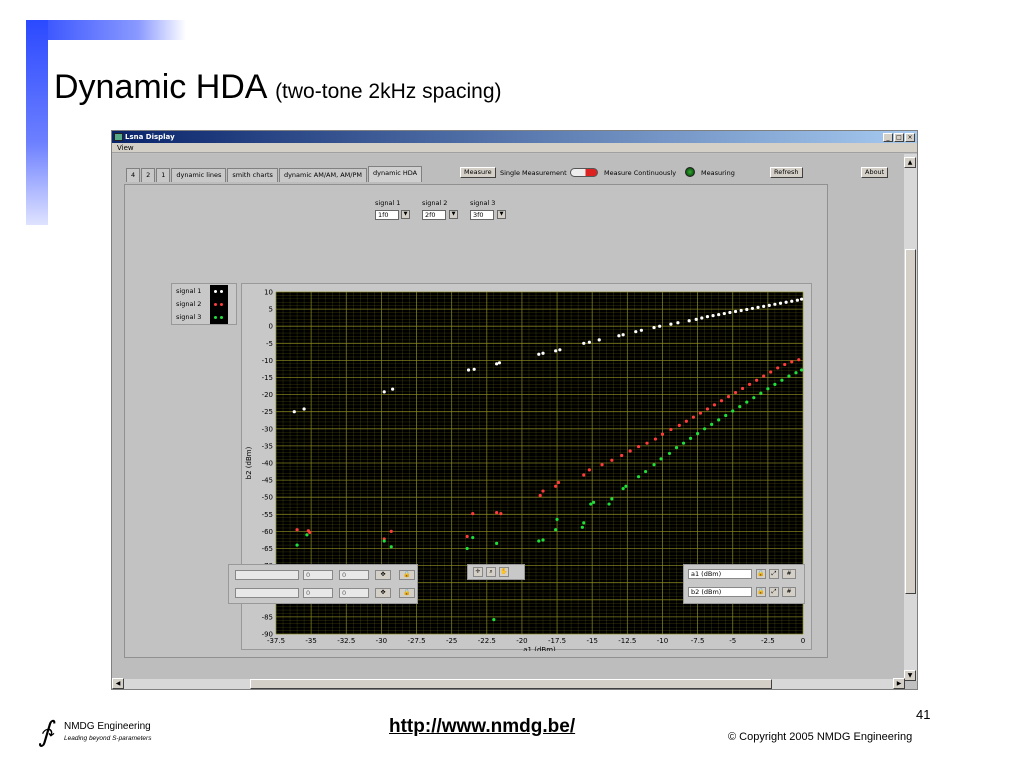  Describe the element at coordinates (199, 175) in the screenshot. I see `tab-dynamic-lines: dynamic lines` at that location.